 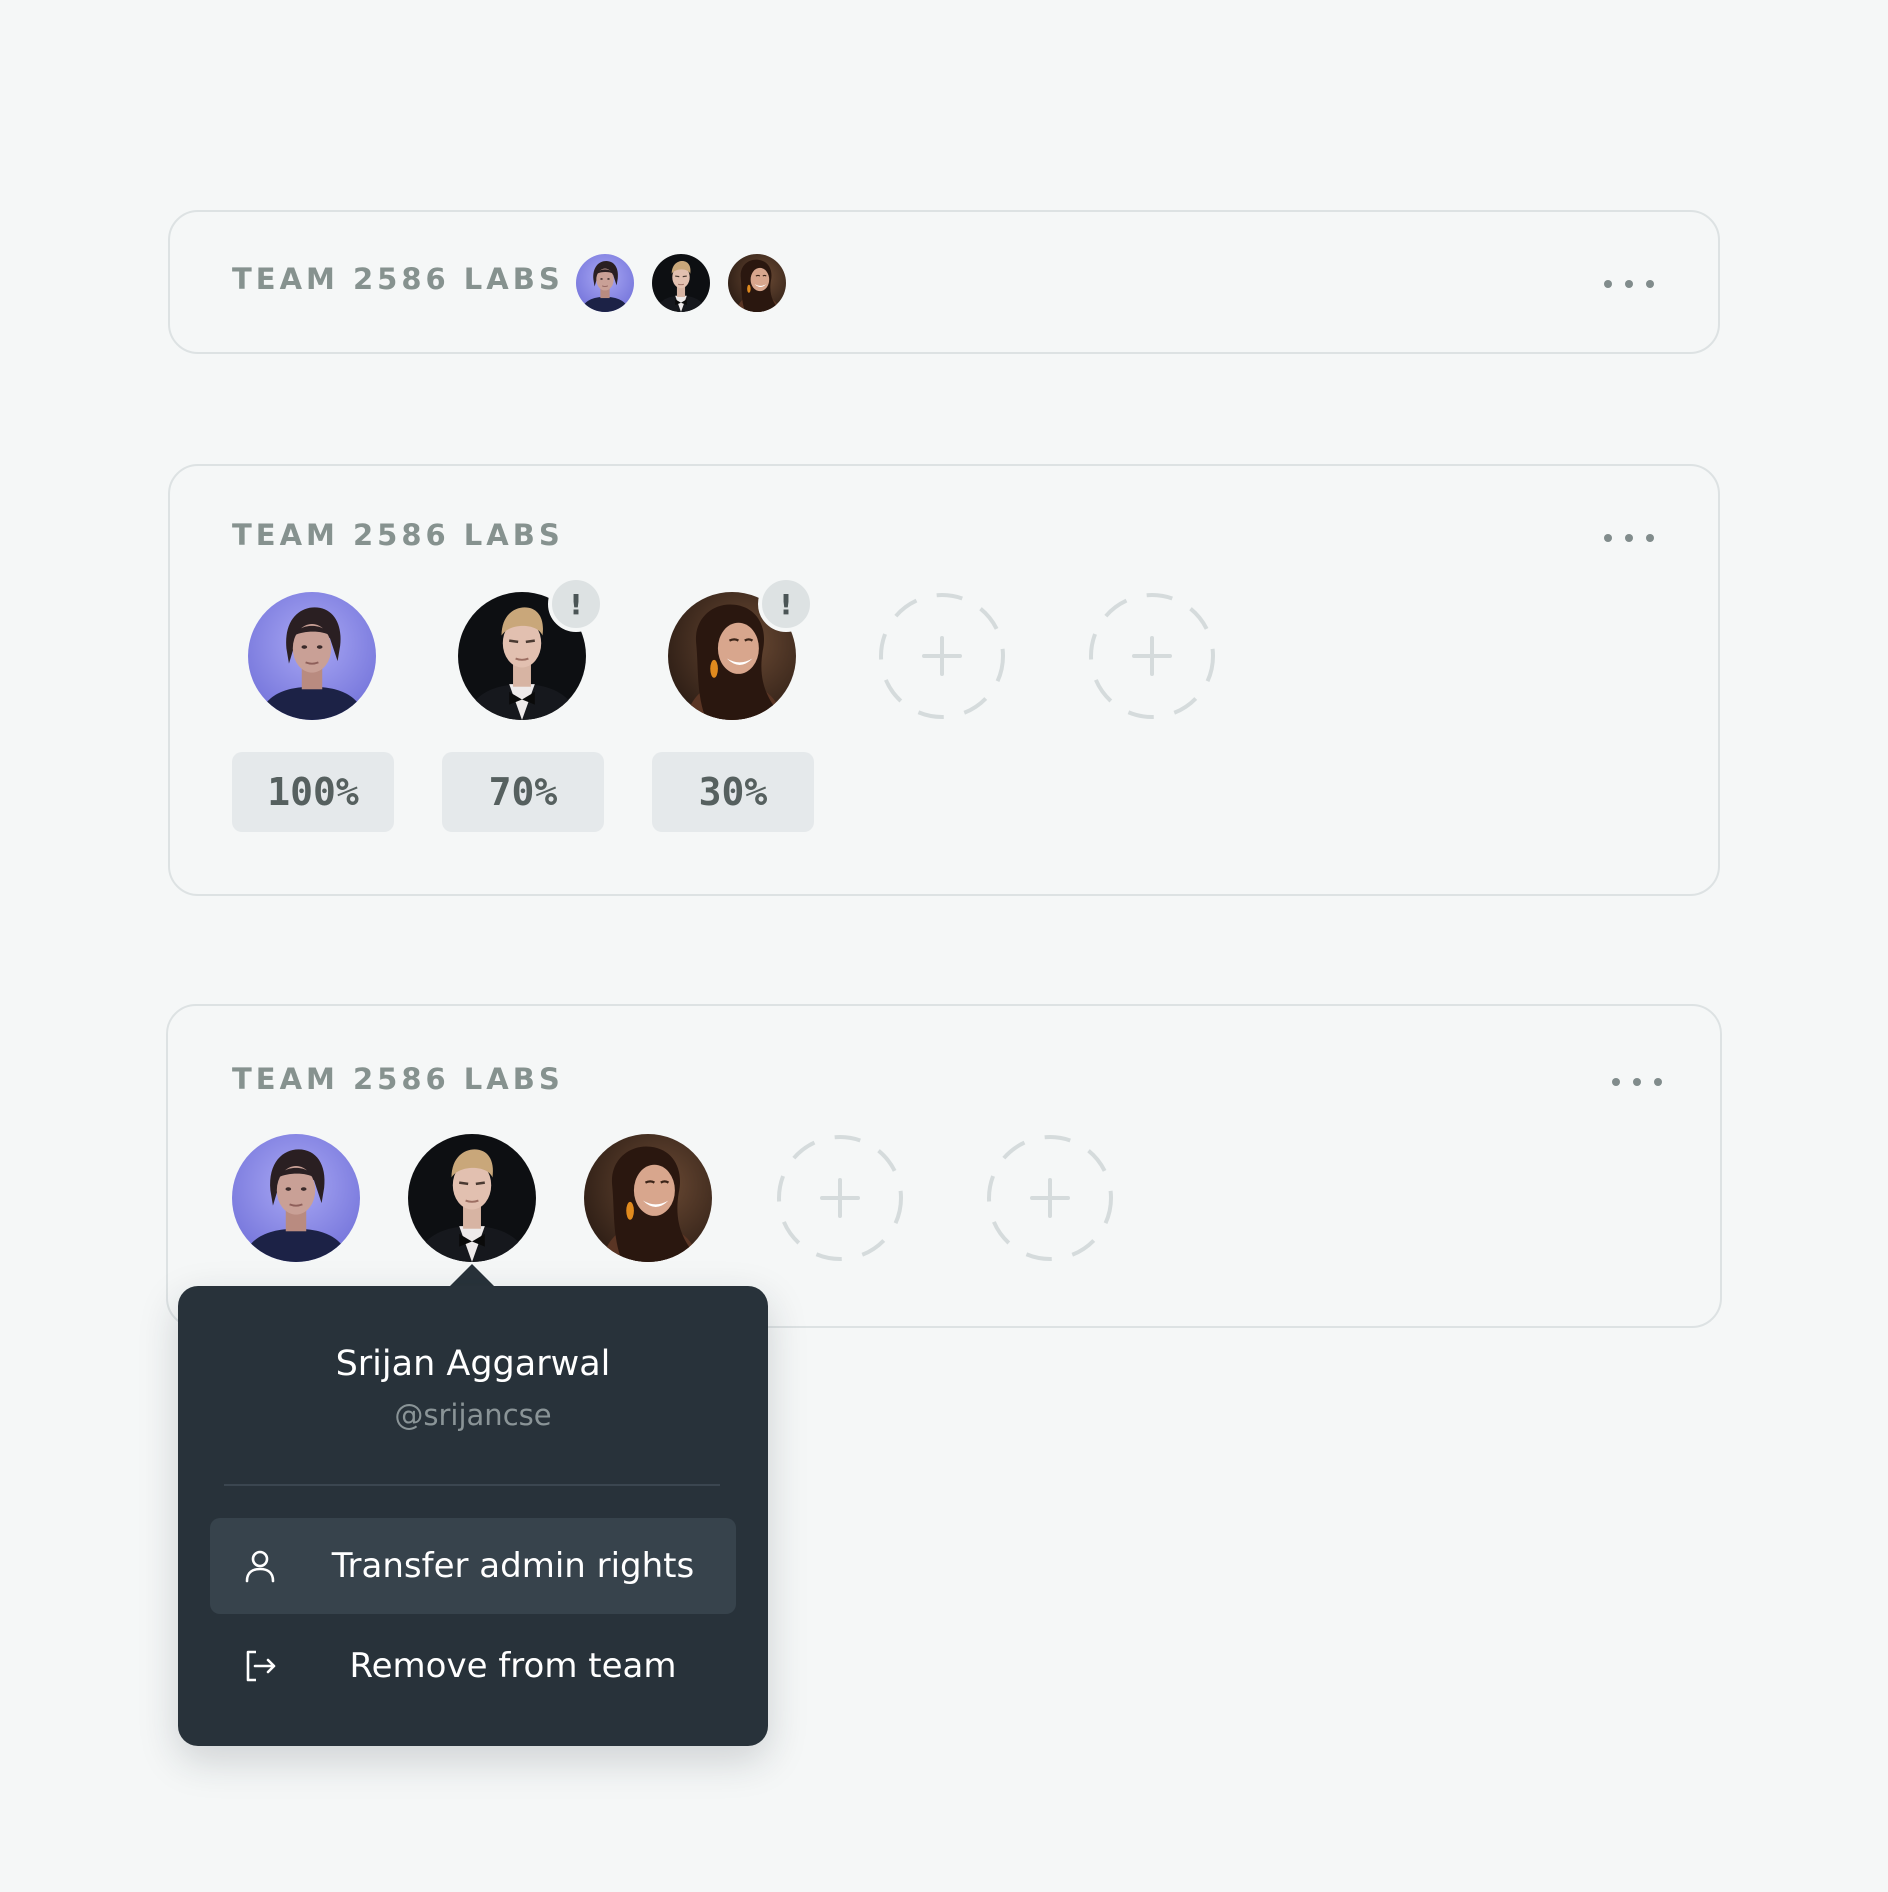 I want to click on allocation-percent: 70%, so click(x=523, y=792).